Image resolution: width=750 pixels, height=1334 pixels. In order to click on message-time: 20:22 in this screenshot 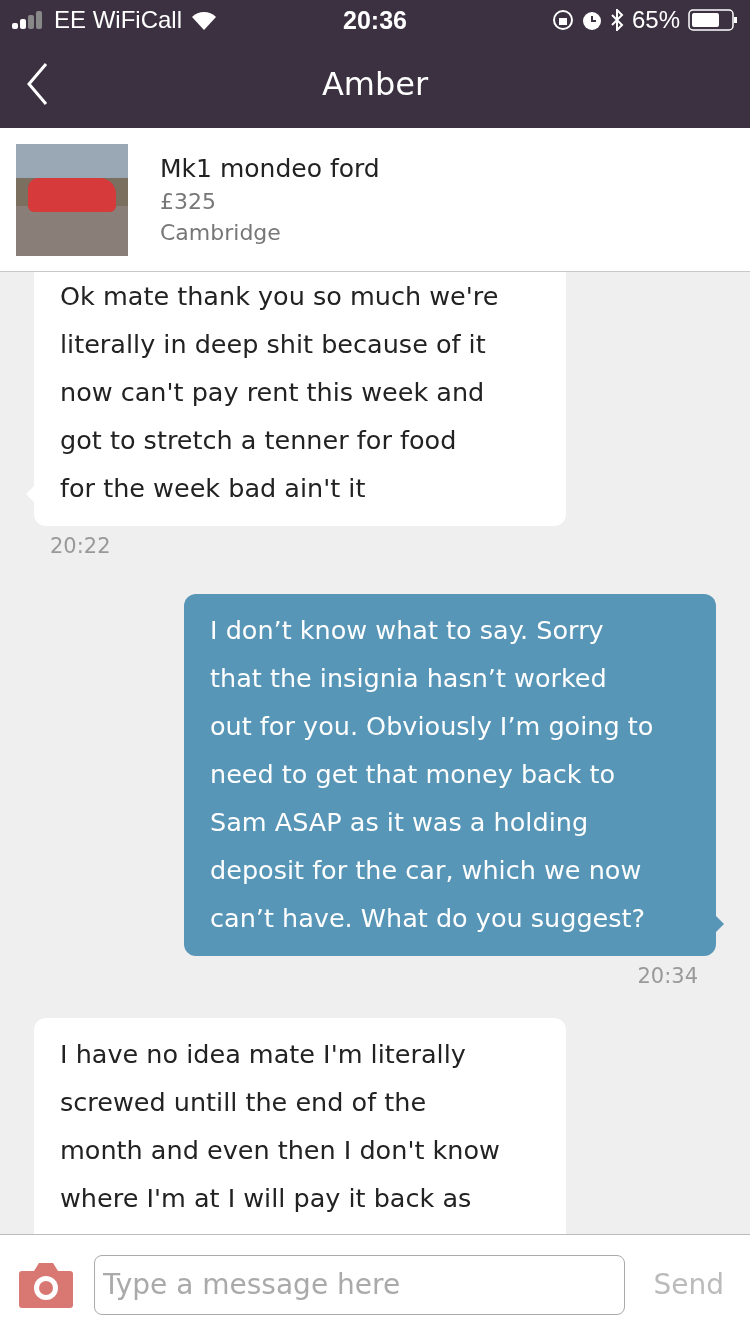, I will do `click(80, 546)`.